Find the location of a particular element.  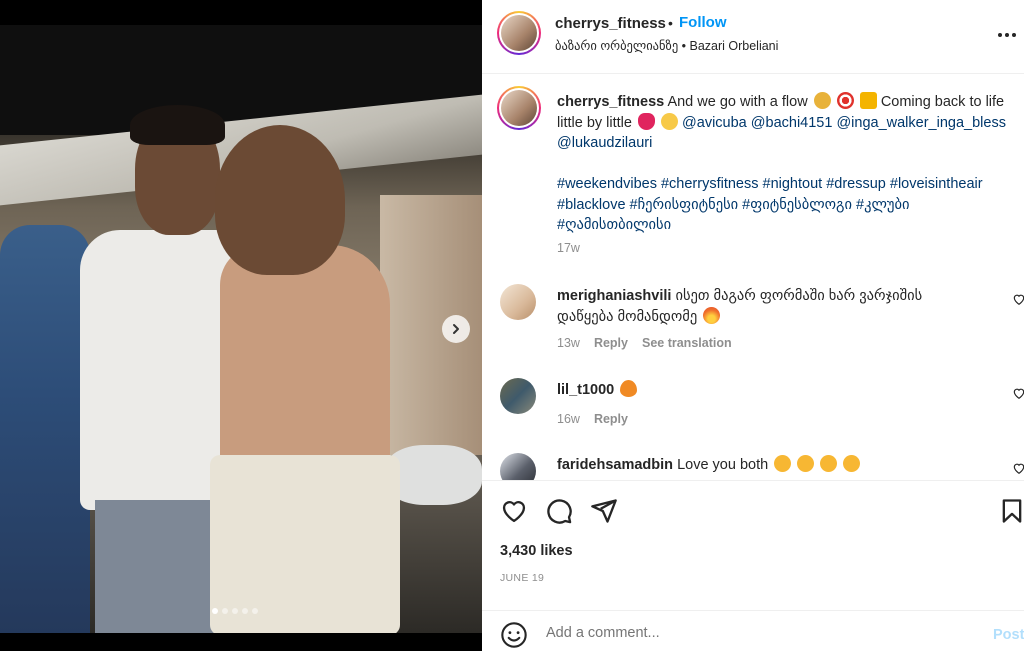

location-link: ბაზარი ორბელიანზე • Bazari Orbeliani is located at coordinates (666, 45).